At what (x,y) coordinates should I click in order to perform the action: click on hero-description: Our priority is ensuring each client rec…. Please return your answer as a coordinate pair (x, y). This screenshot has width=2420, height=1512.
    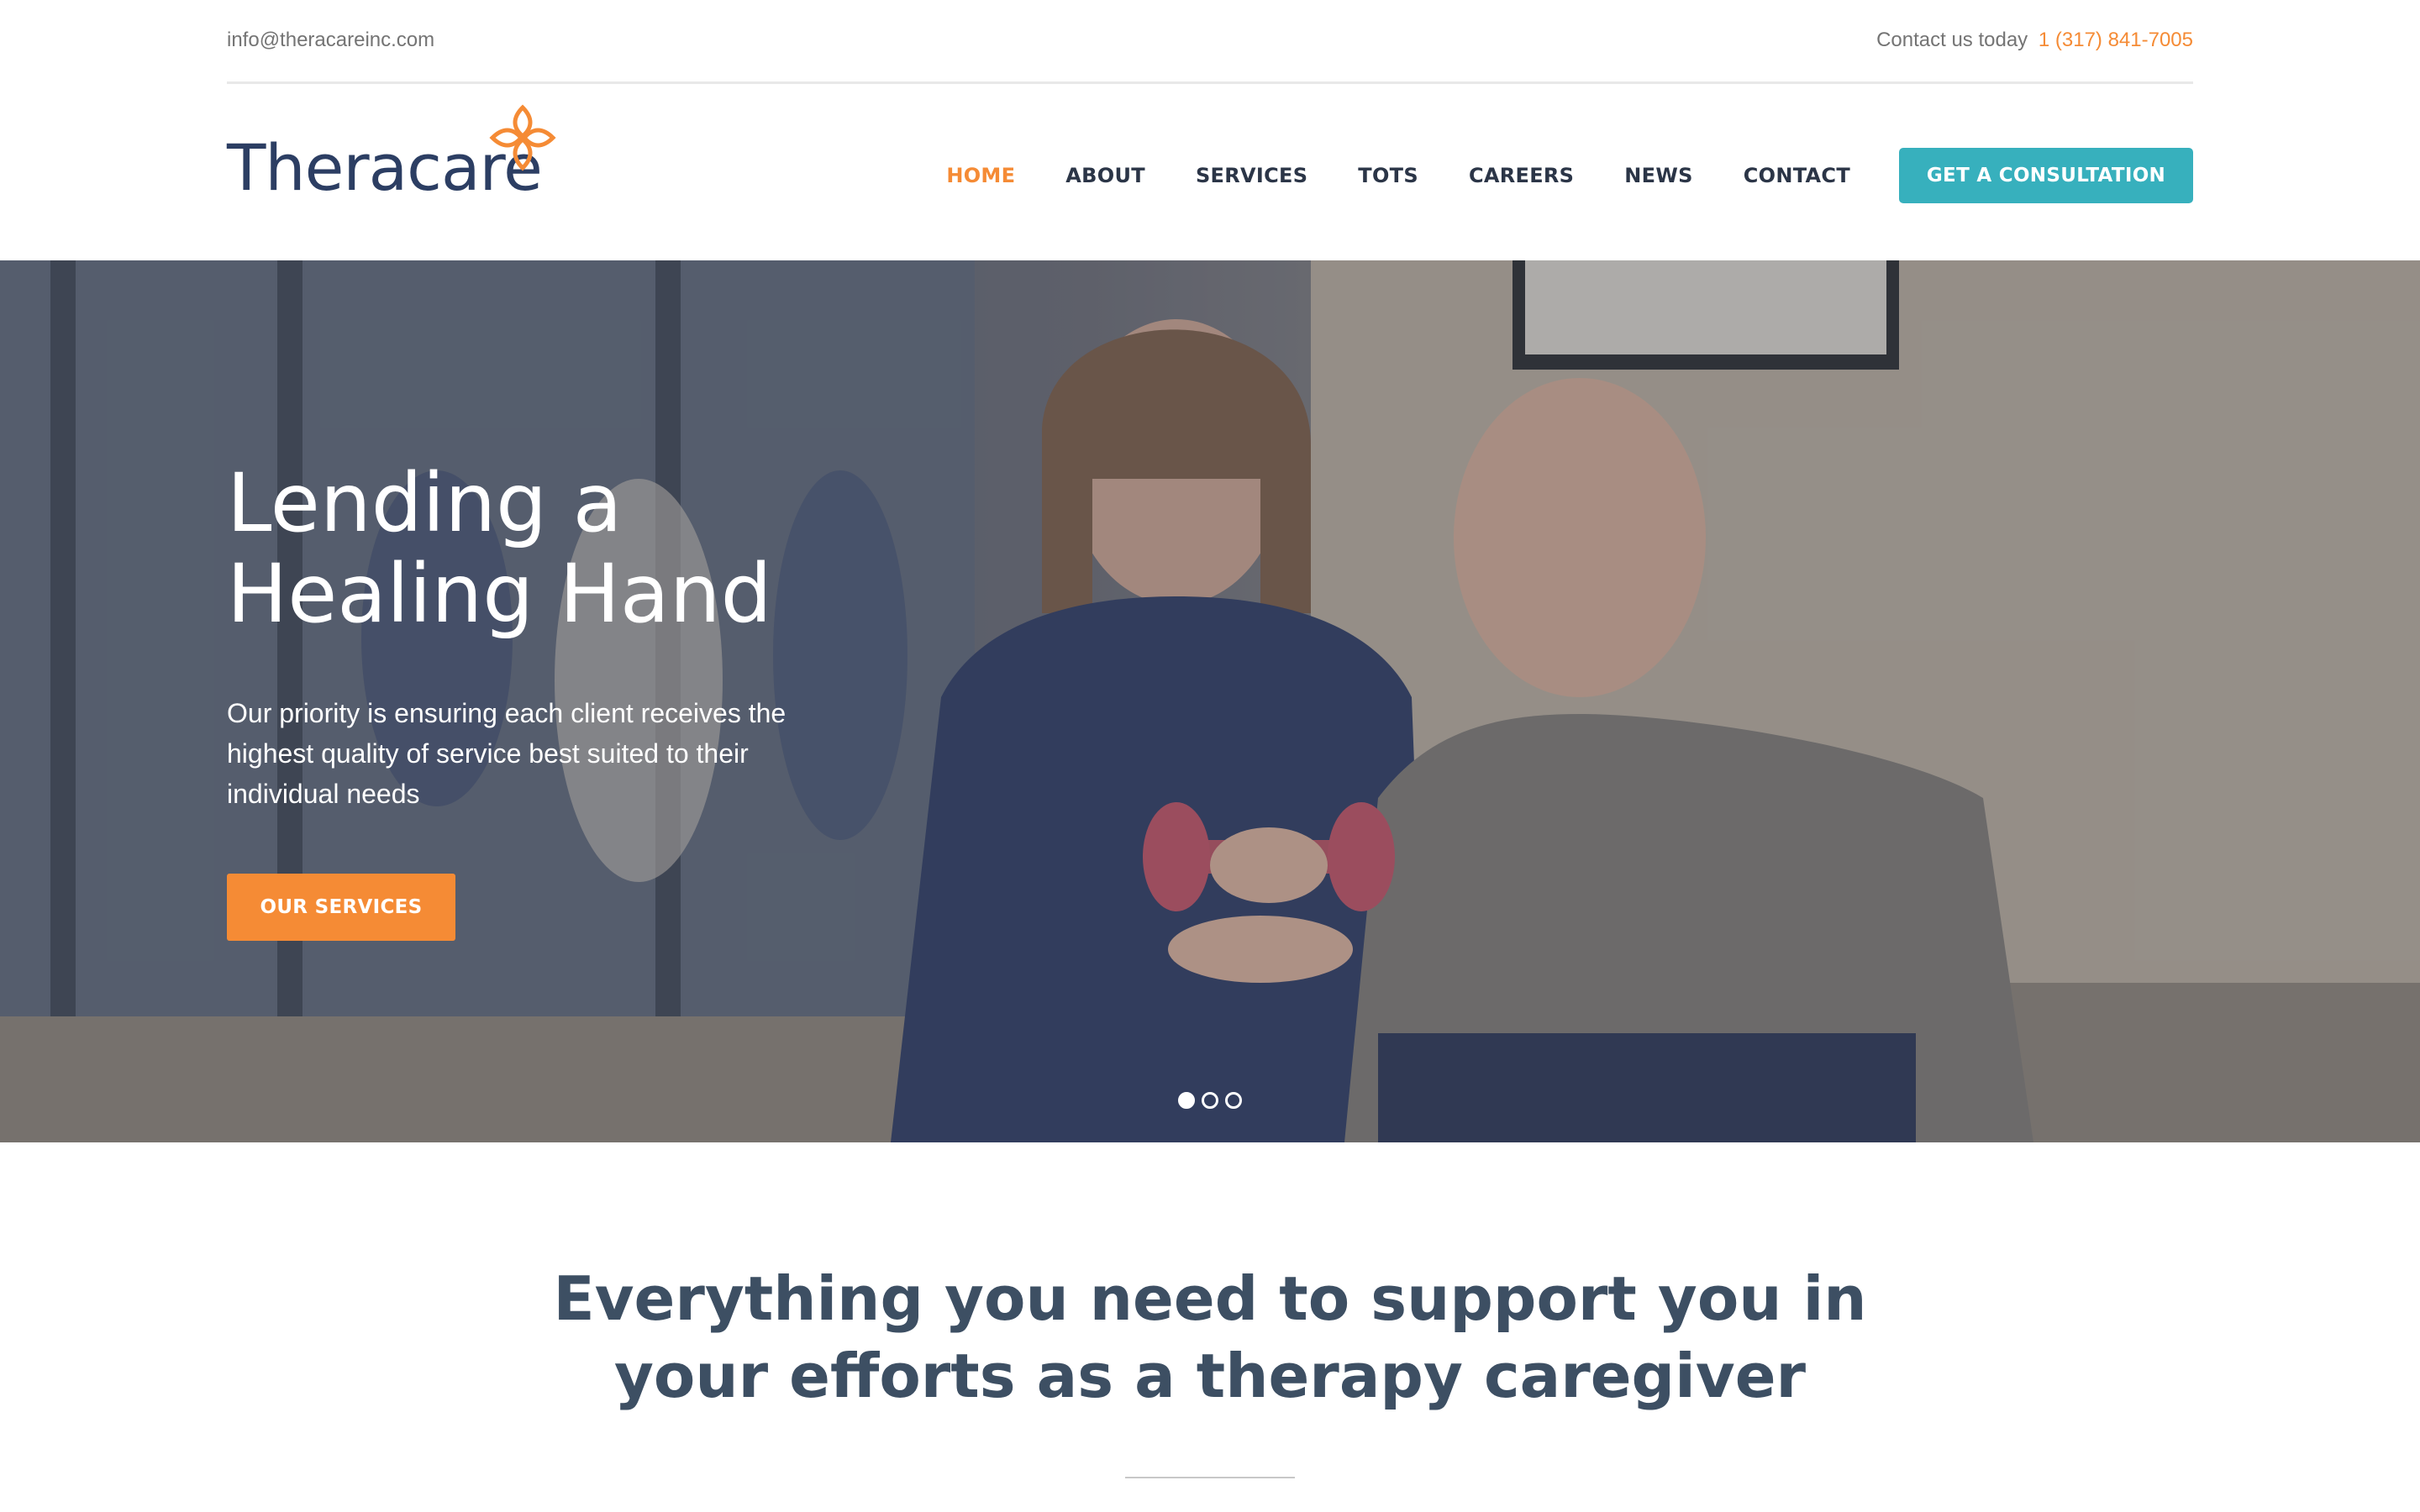
    Looking at the image, I should click on (507, 753).